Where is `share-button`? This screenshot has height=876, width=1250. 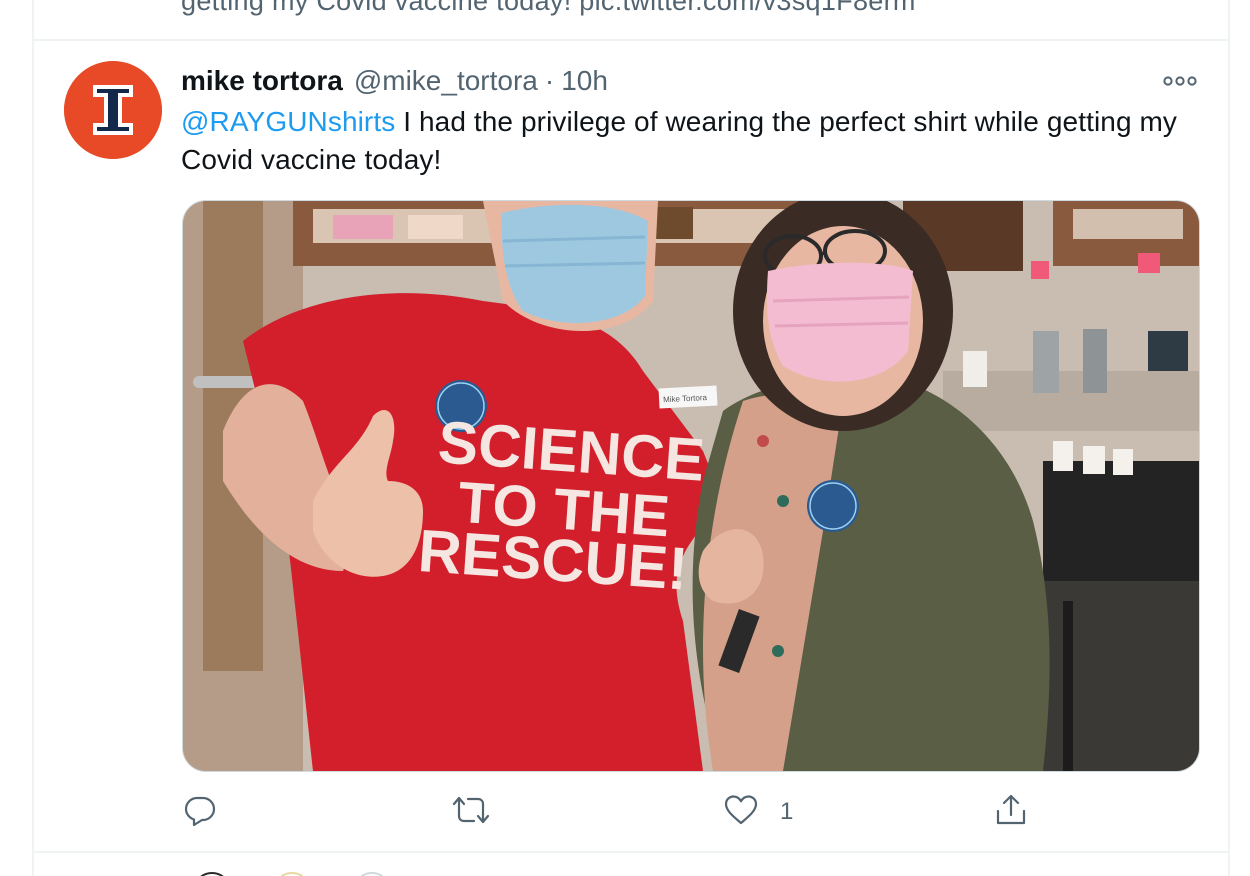
share-button is located at coordinates (1022, 812).